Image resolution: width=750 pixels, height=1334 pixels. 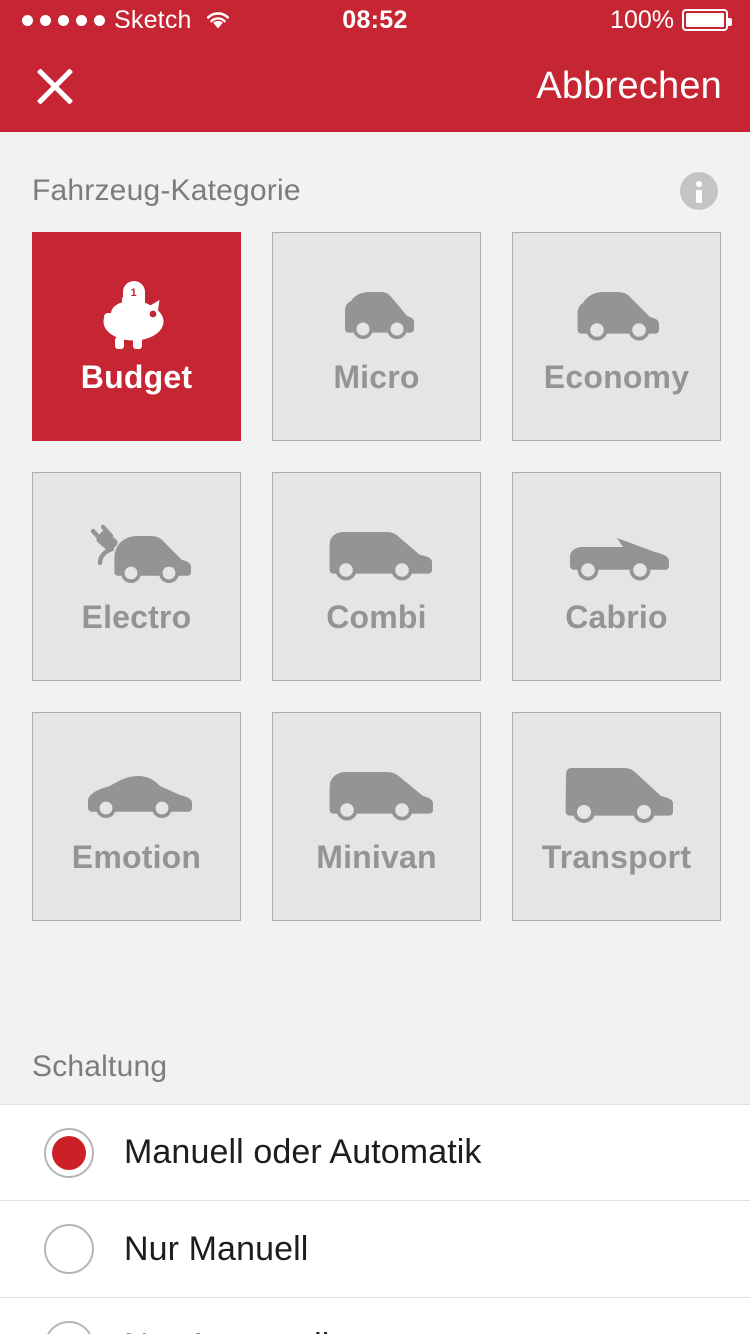 I want to click on category-tile-label: Transport, so click(x=616, y=857).